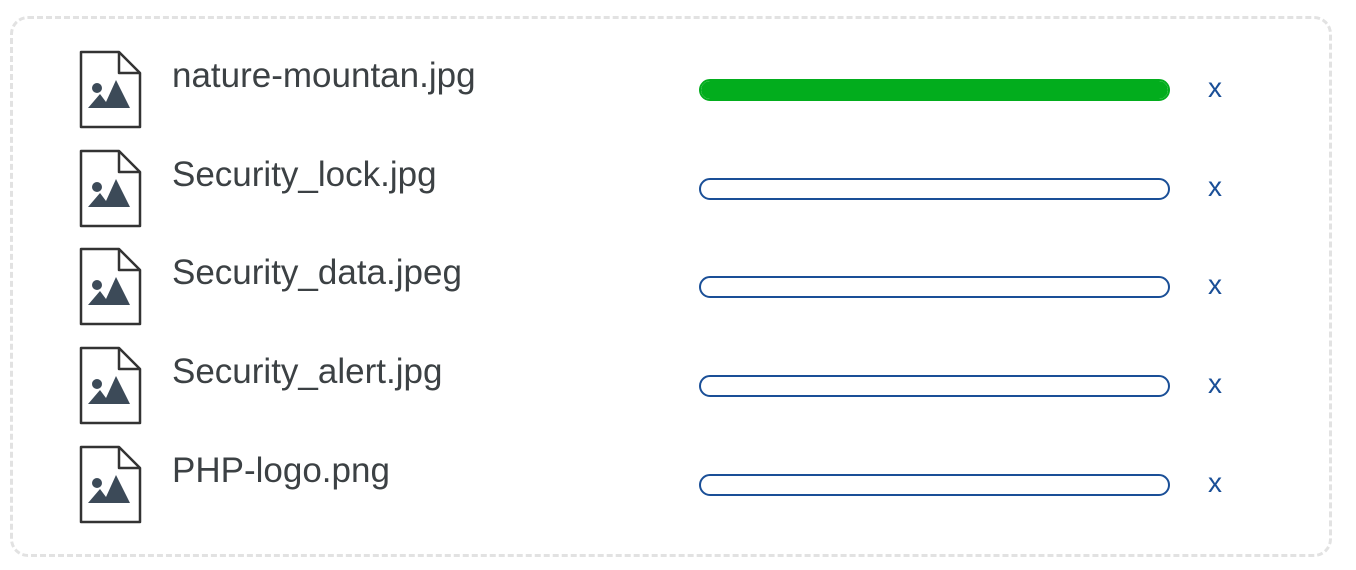 Image resolution: width=1356 pixels, height=570 pixels. I want to click on file-name: nature-mountan.jpg, so click(324, 75).